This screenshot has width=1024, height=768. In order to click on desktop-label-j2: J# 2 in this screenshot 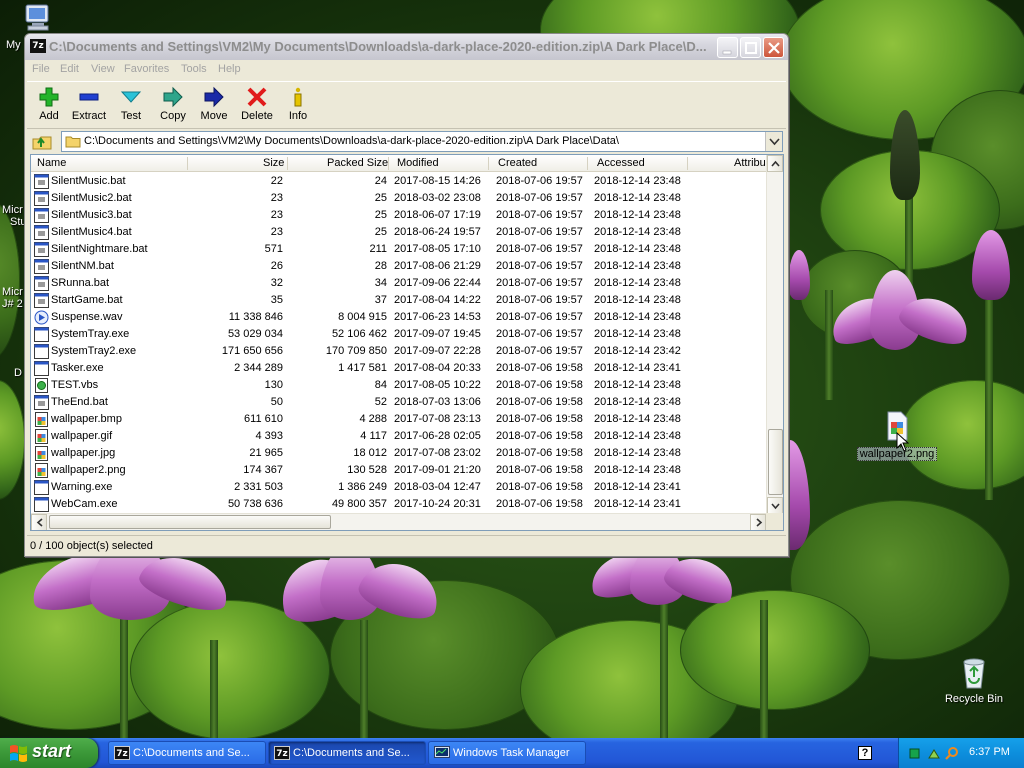, I will do `click(12, 304)`.